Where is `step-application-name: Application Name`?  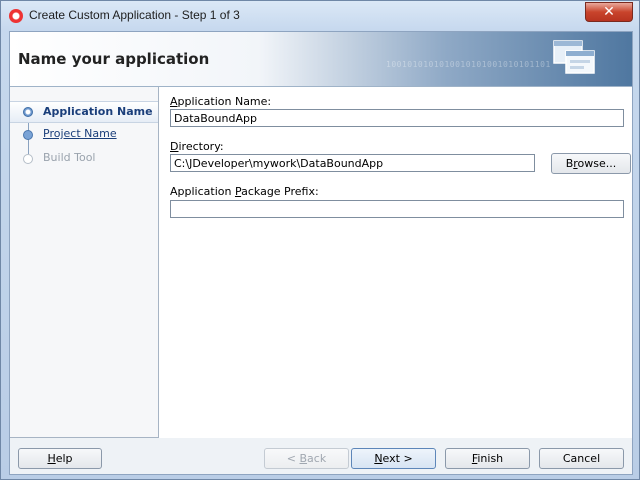
step-application-name: Application Name is located at coordinates (84, 112).